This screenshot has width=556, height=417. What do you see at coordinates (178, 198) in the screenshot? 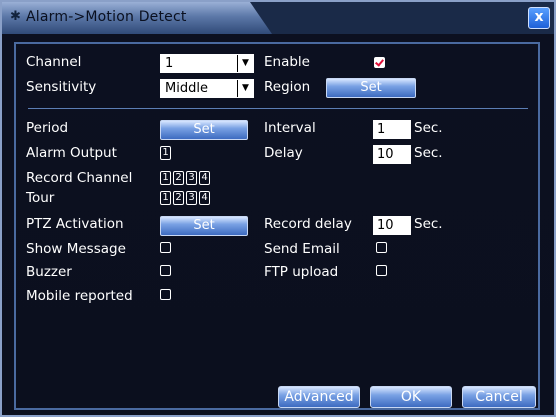
I see `tour-chip-2: 2` at bounding box center [178, 198].